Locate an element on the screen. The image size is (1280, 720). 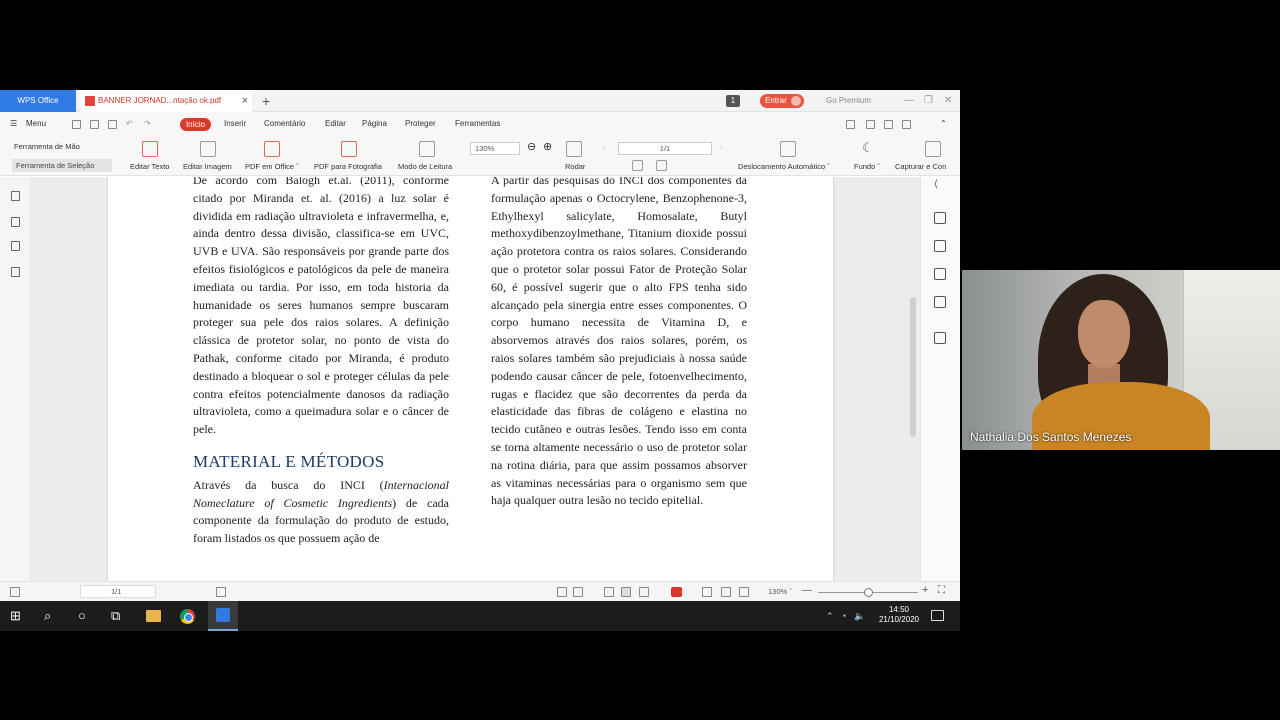
fit-page-icon is located at coordinates (562, 592).